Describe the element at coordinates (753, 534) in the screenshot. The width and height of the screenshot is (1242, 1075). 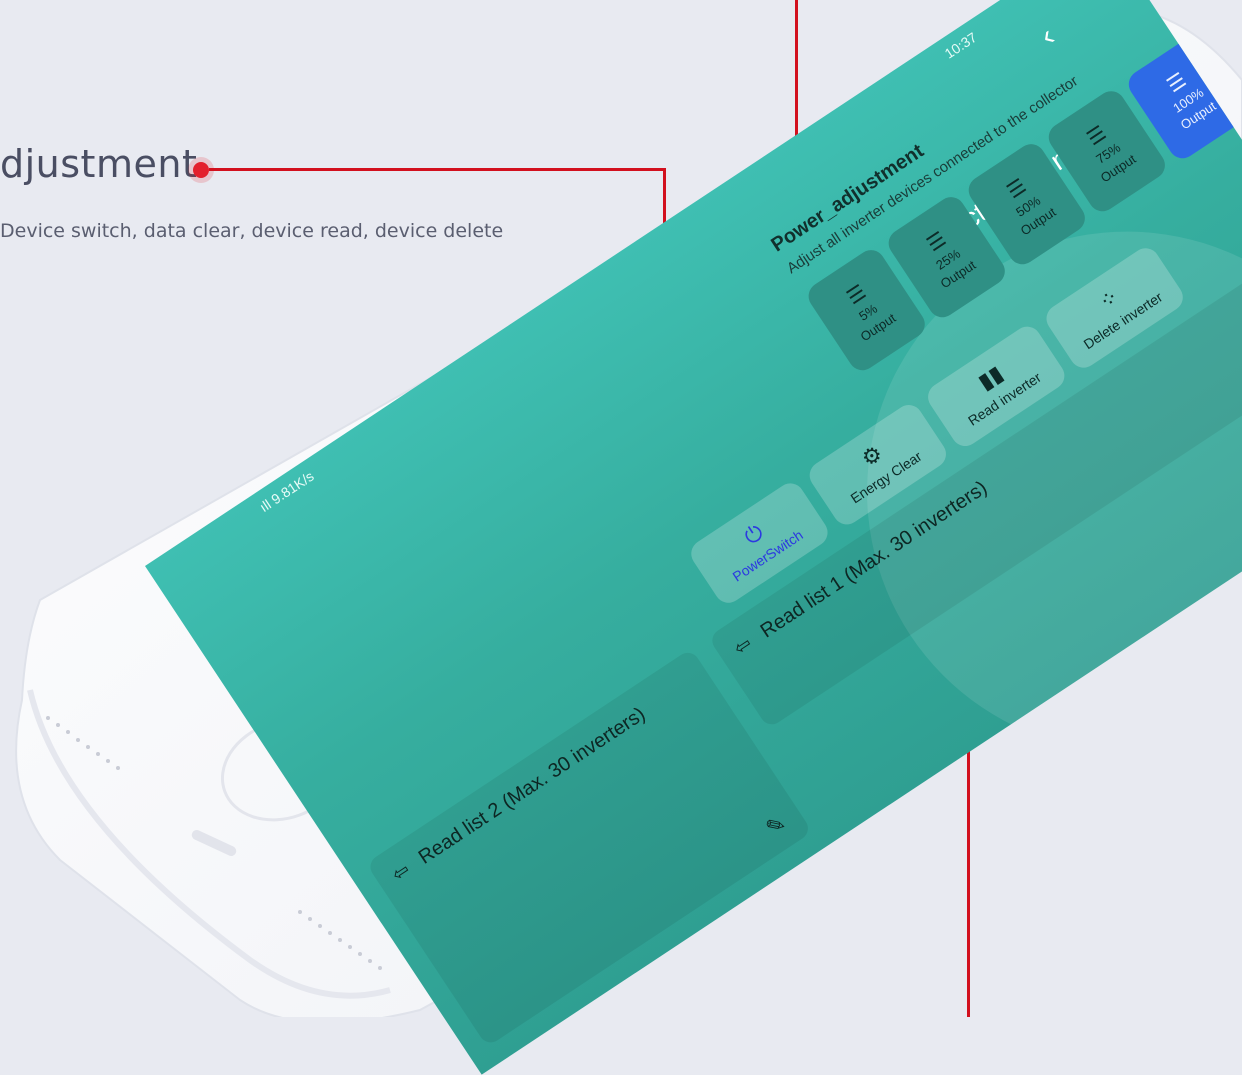
I see `power-icon: ⏻` at that location.